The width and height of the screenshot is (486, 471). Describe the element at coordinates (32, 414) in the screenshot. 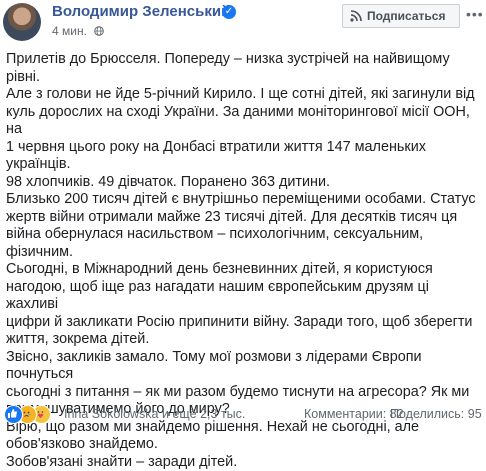

I see `reaction-icons` at that location.